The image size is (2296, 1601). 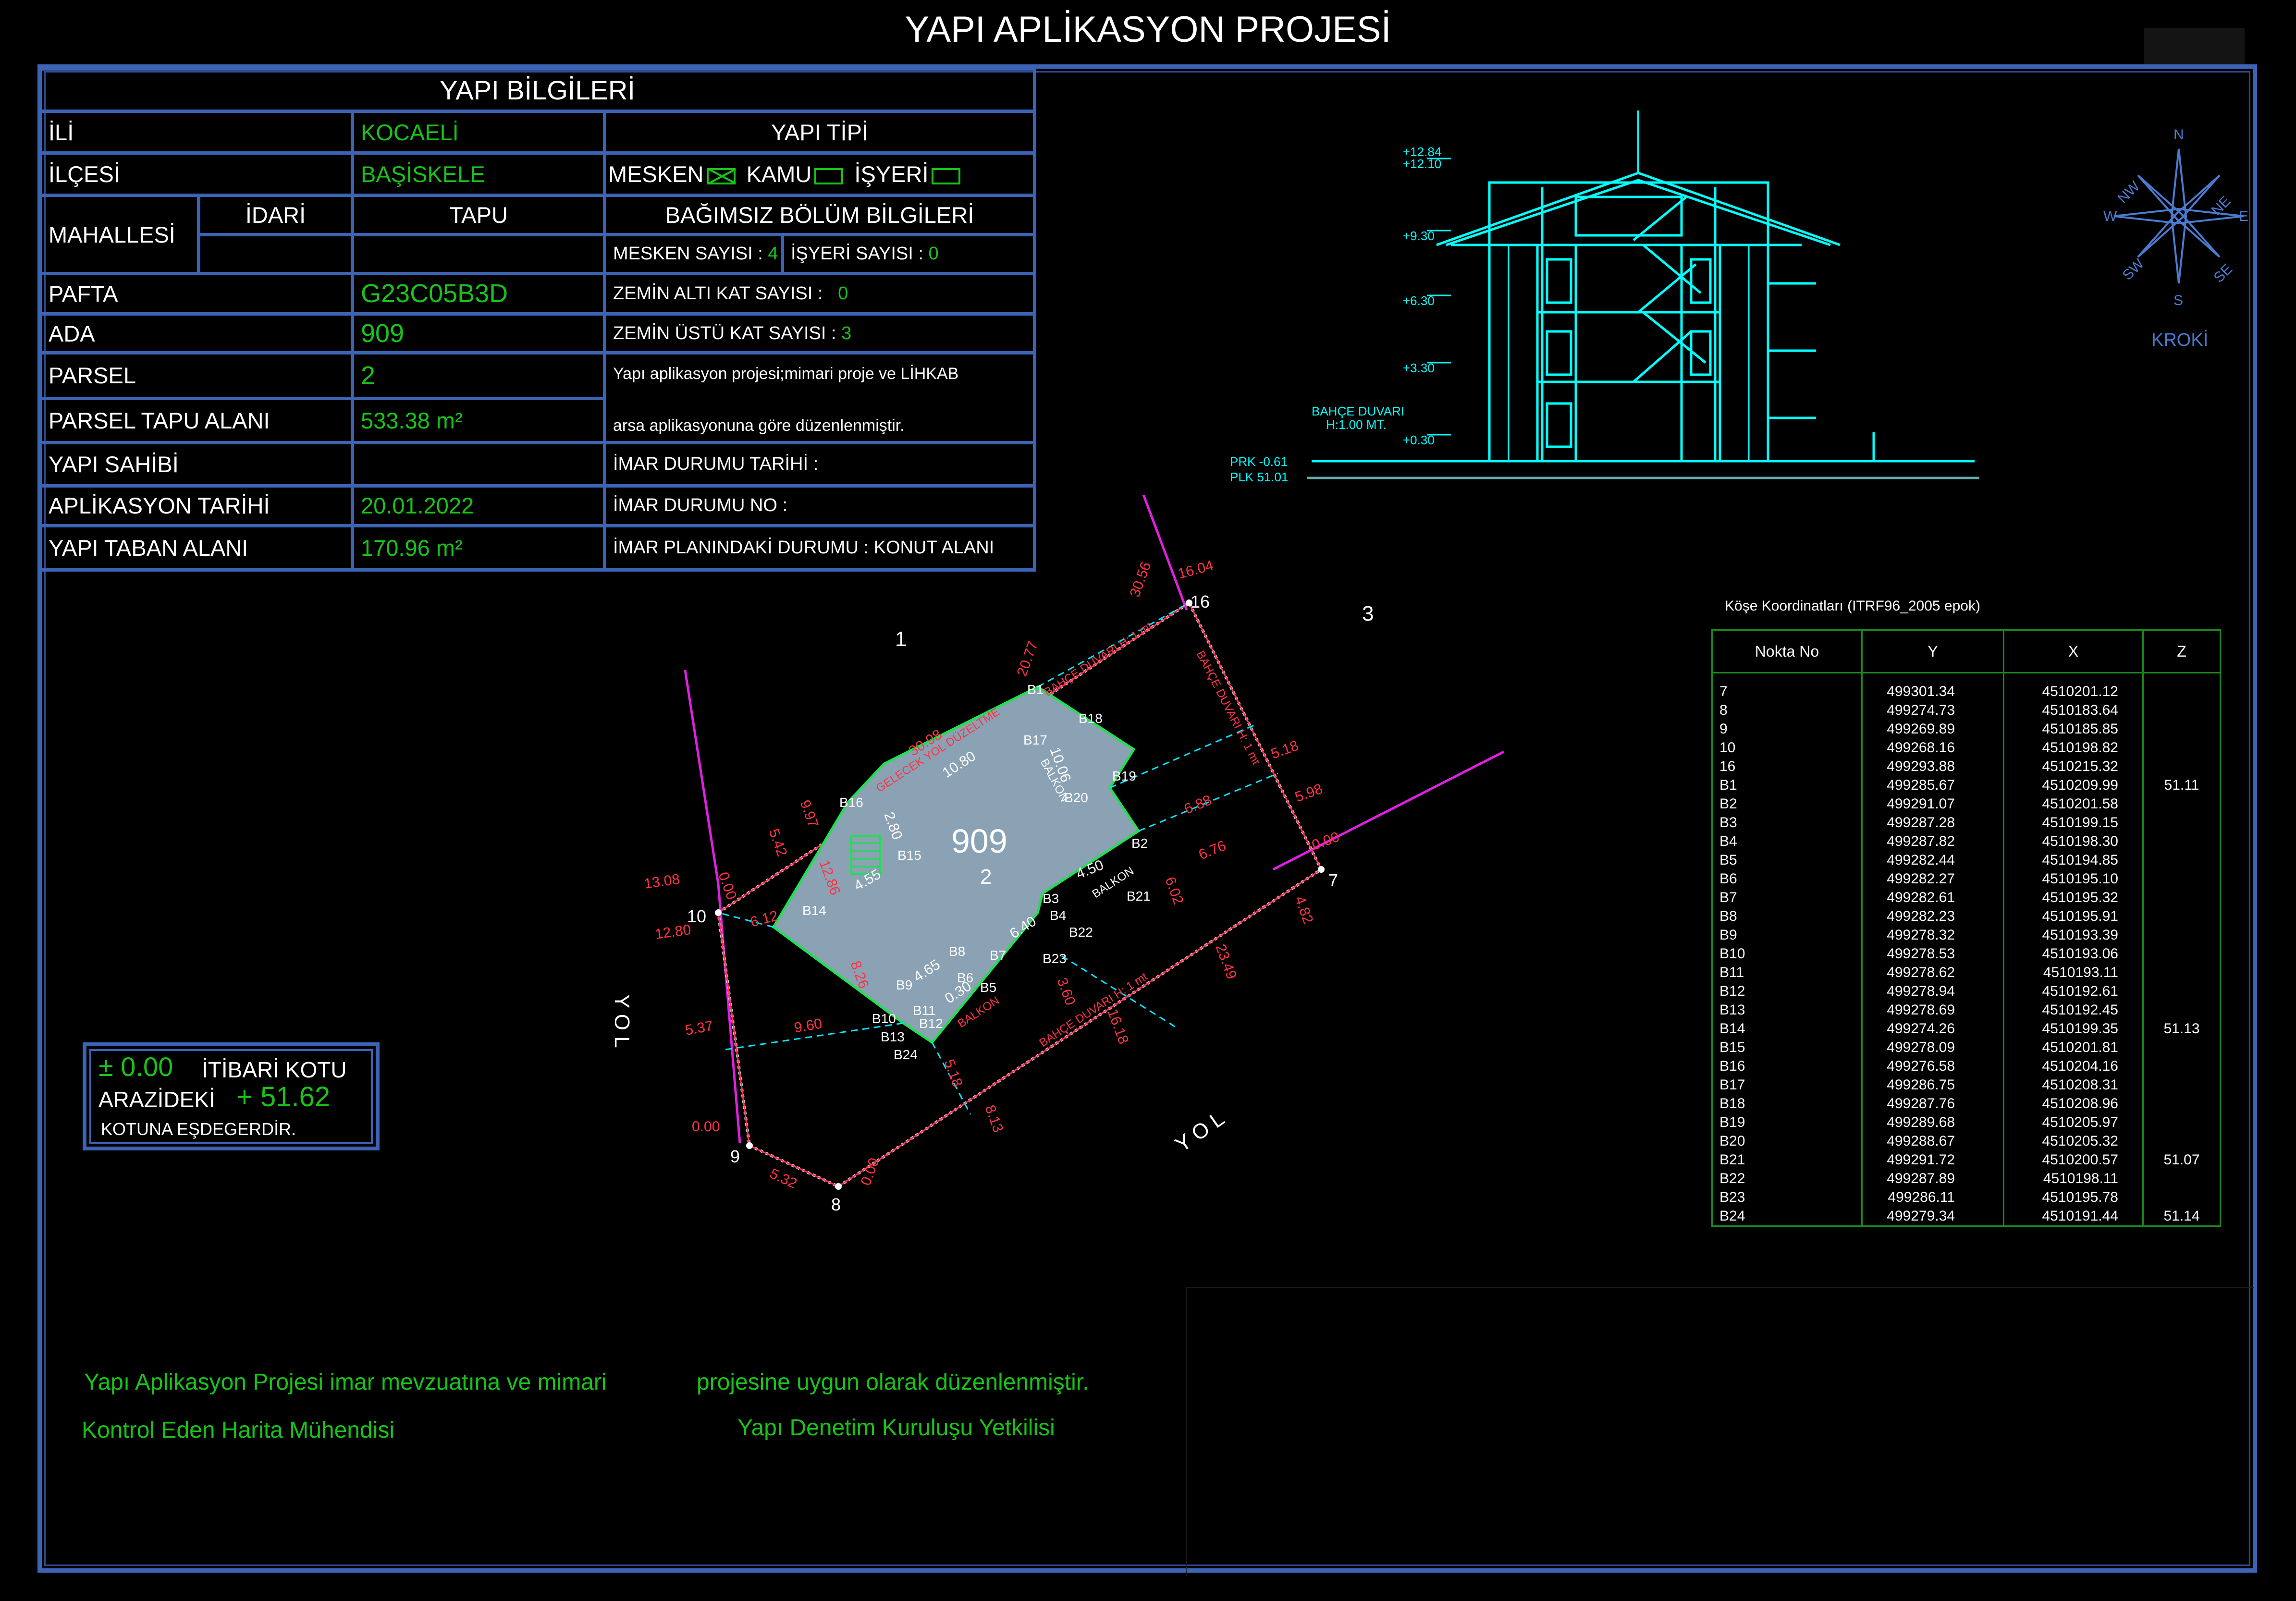 What do you see at coordinates (1787, 1122) in the screenshot?
I see `coord-point: B19` at bounding box center [1787, 1122].